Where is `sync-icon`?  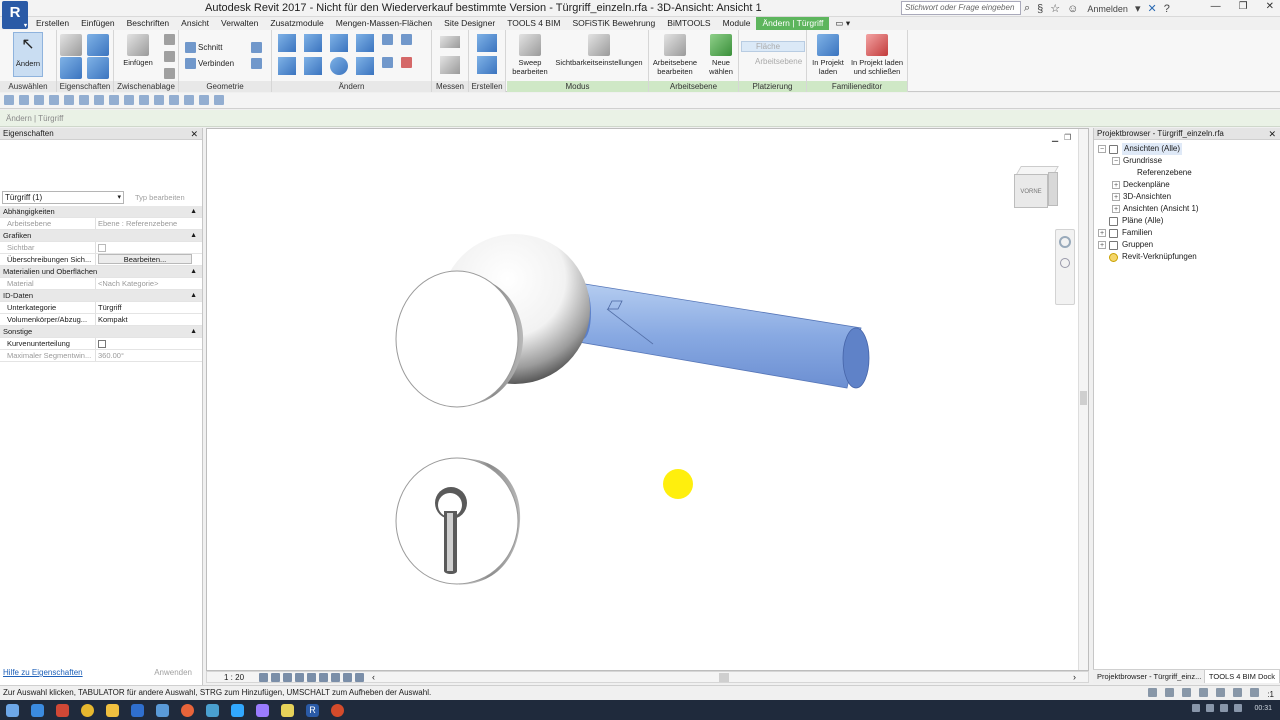 sync-icon is located at coordinates (39, 100).